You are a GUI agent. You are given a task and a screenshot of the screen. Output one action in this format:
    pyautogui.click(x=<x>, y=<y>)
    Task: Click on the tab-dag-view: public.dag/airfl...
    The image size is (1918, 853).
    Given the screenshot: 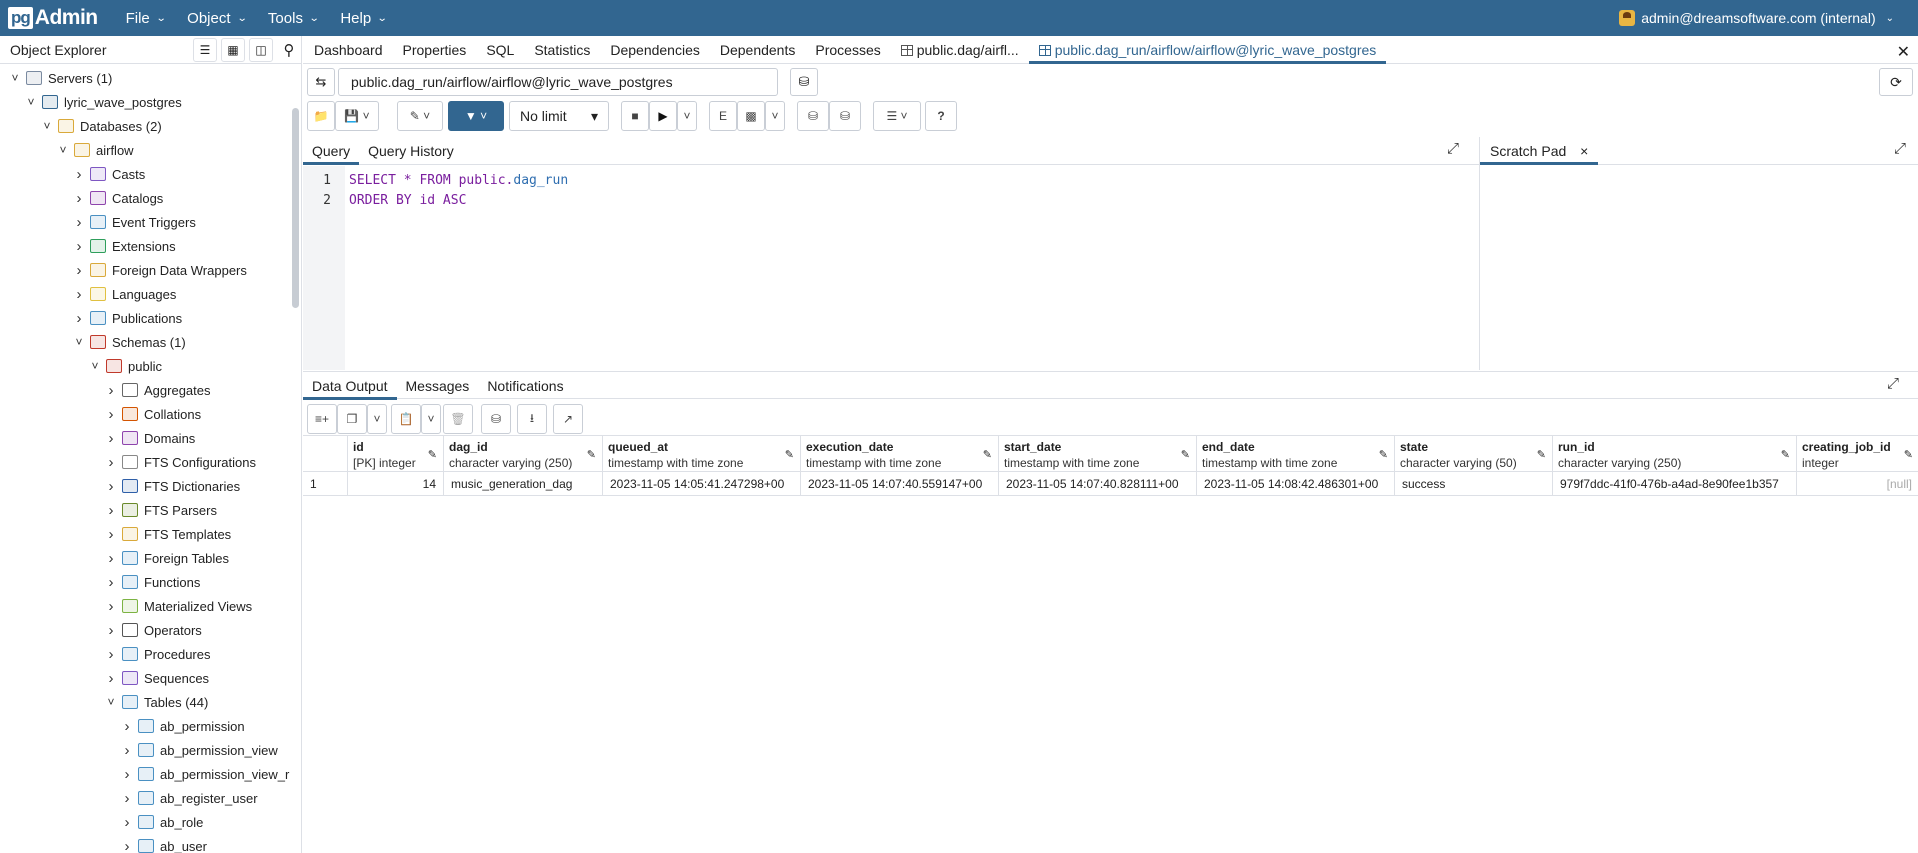 What is the action you would take?
    pyautogui.click(x=960, y=50)
    